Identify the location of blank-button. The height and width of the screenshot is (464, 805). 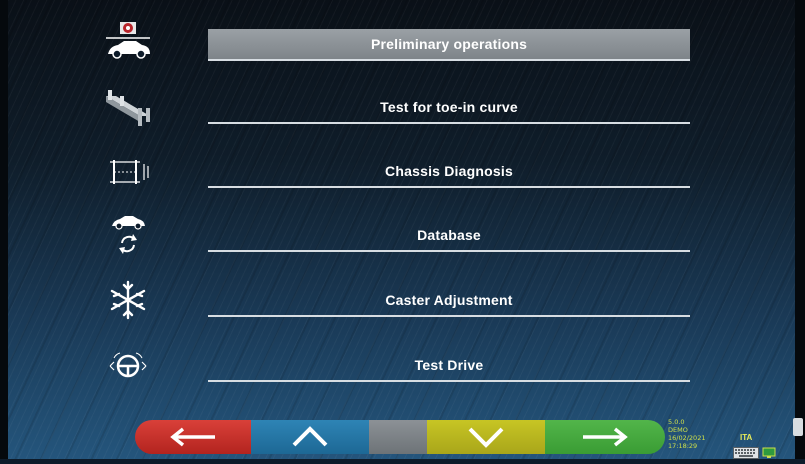
(398, 437).